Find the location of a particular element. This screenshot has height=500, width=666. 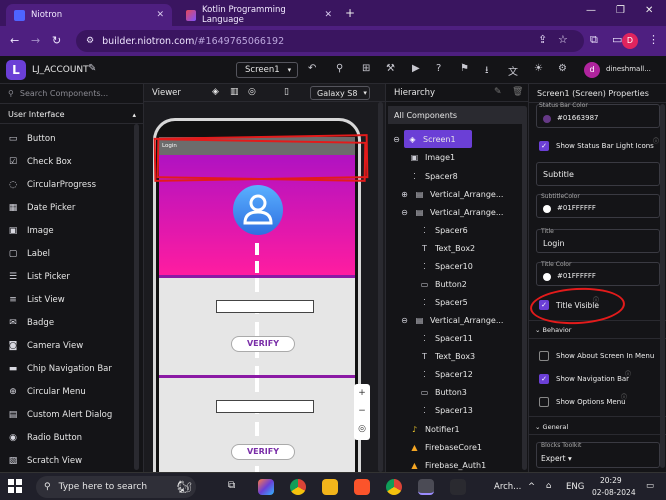

hierarchy-item-spacer5: ⁚ Spacer5 is located at coordinates (444, 302).